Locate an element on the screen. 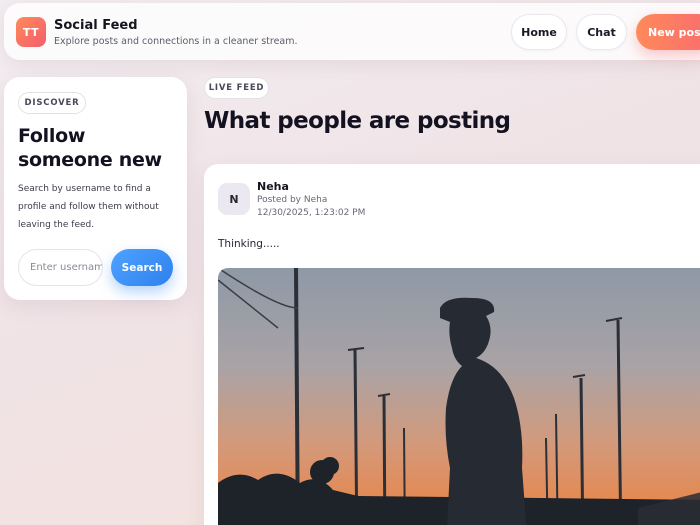 Image resolution: width=700 pixels, height=525 pixels. discover-badge: DISCOVER is located at coordinates (52, 103).